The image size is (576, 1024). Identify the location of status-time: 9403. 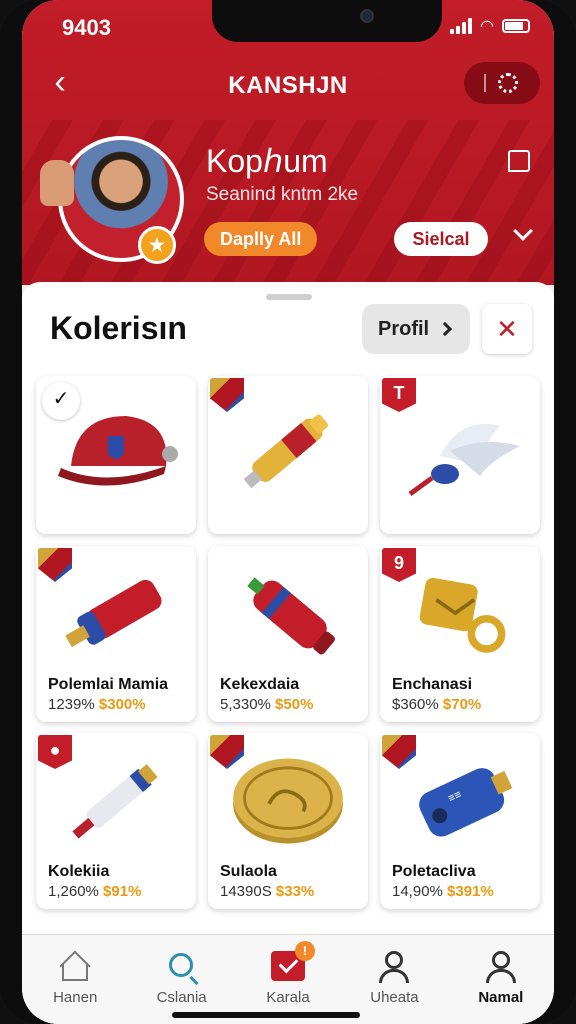
(86, 27).